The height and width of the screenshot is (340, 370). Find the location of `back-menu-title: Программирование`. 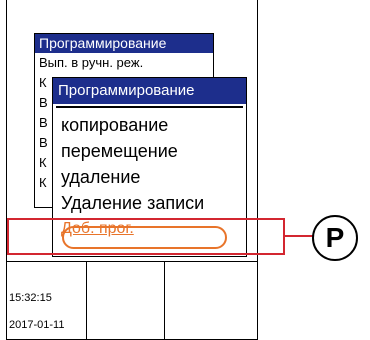

back-menu-title: Программирование is located at coordinates (124, 43).